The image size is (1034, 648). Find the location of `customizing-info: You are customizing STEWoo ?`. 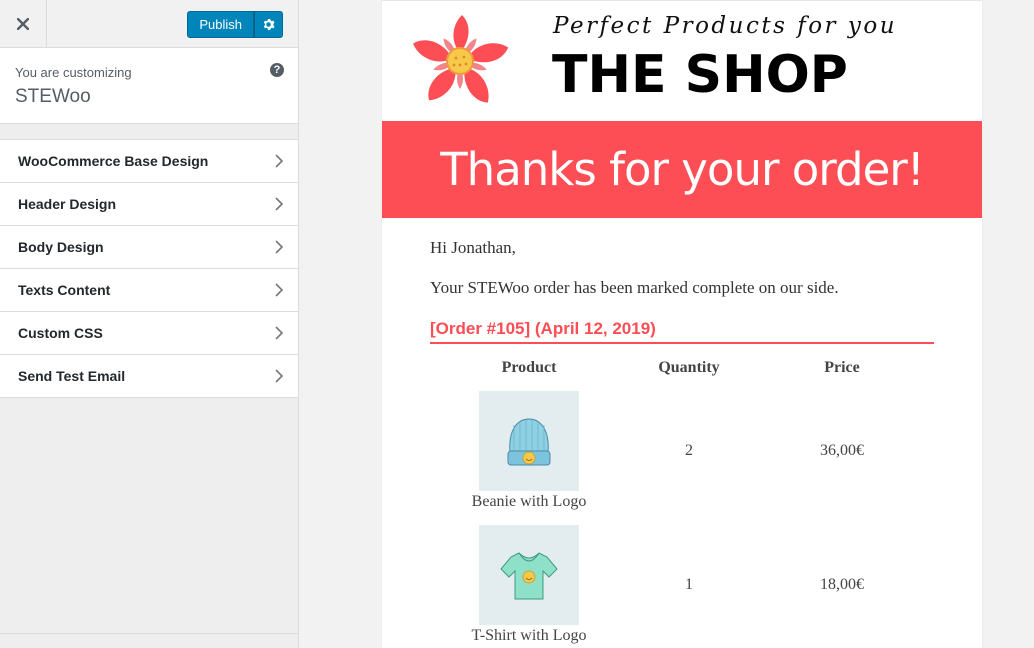

customizing-info: You are customizing STEWoo ? is located at coordinates (149, 86).